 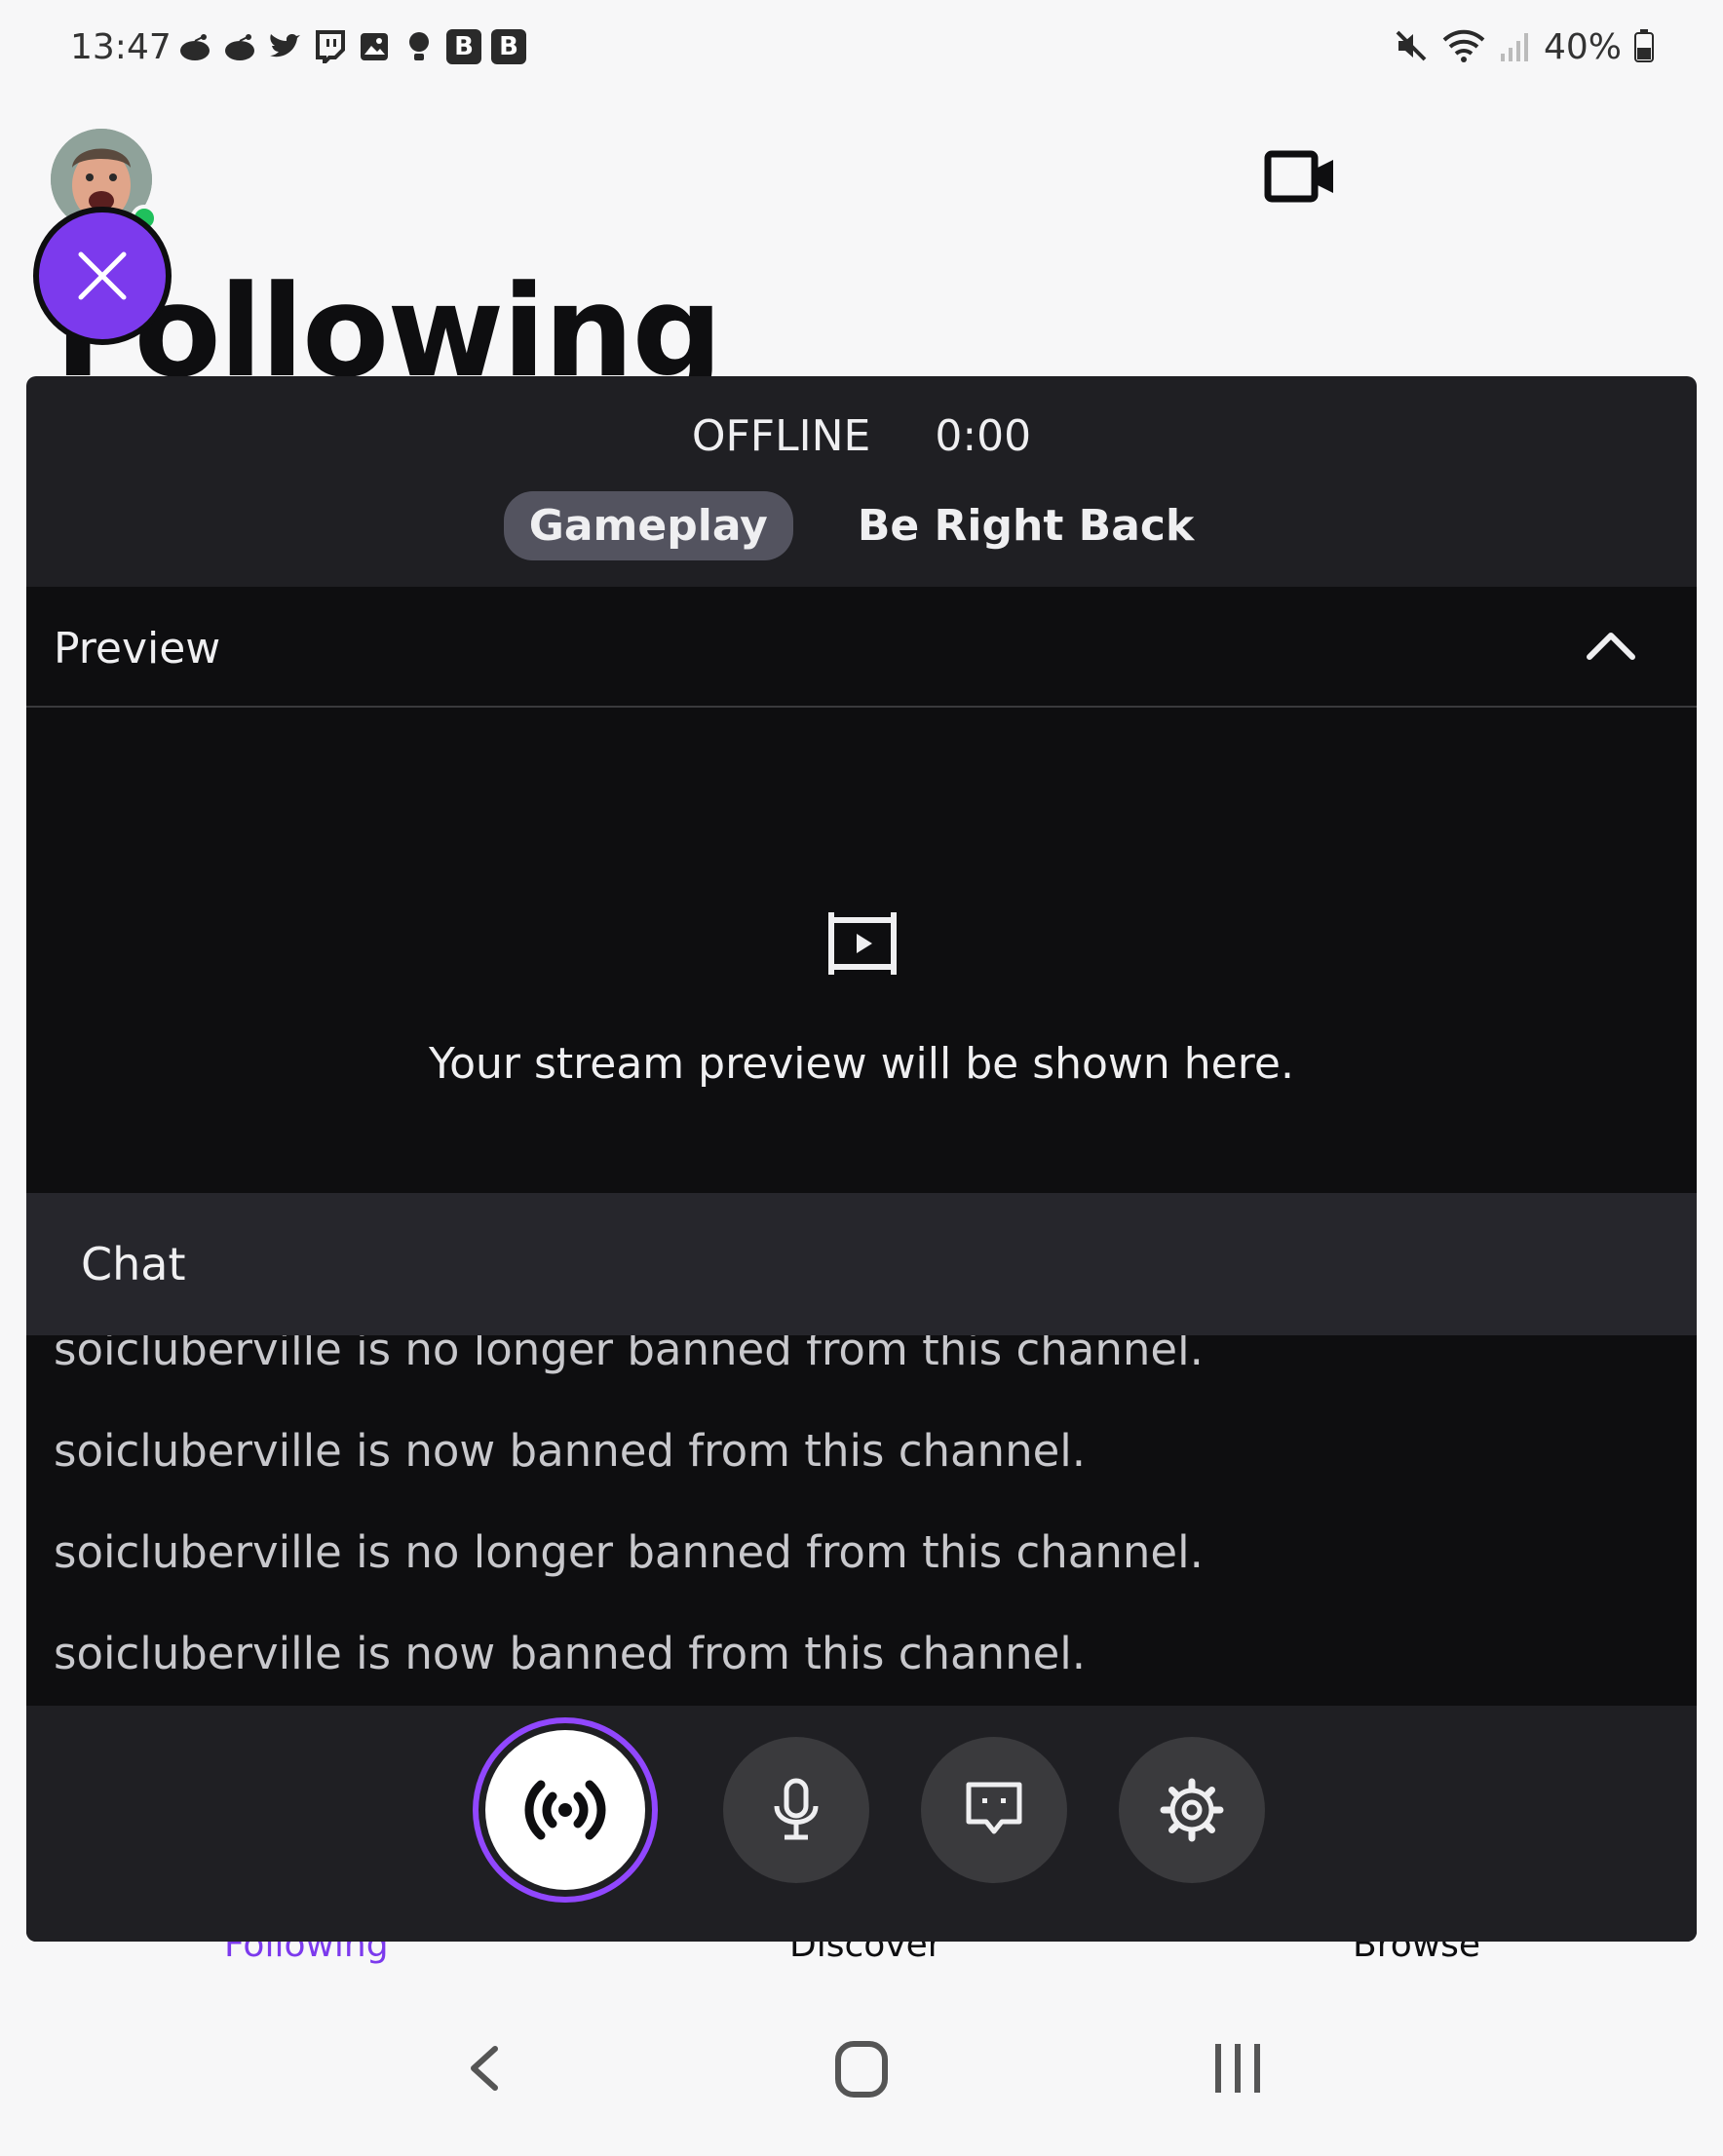 What do you see at coordinates (1411, 47) in the screenshot?
I see `mute-icon` at bounding box center [1411, 47].